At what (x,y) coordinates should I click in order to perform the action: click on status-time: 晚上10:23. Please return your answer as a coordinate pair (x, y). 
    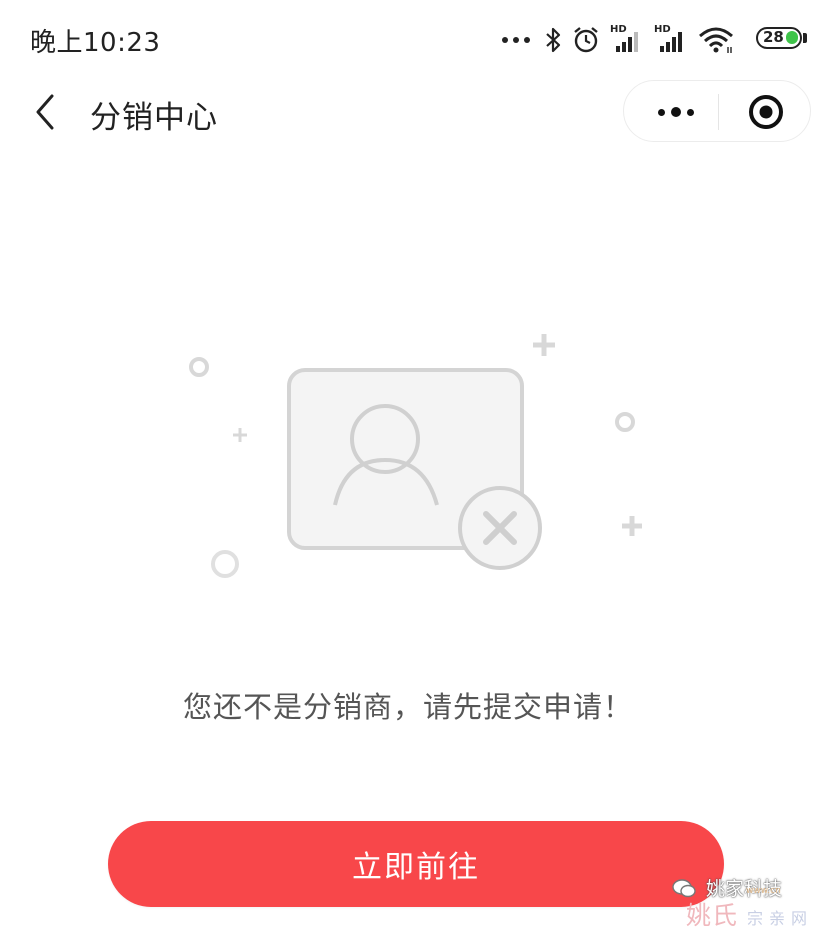
    Looking at the image, I should click on (95, 43).